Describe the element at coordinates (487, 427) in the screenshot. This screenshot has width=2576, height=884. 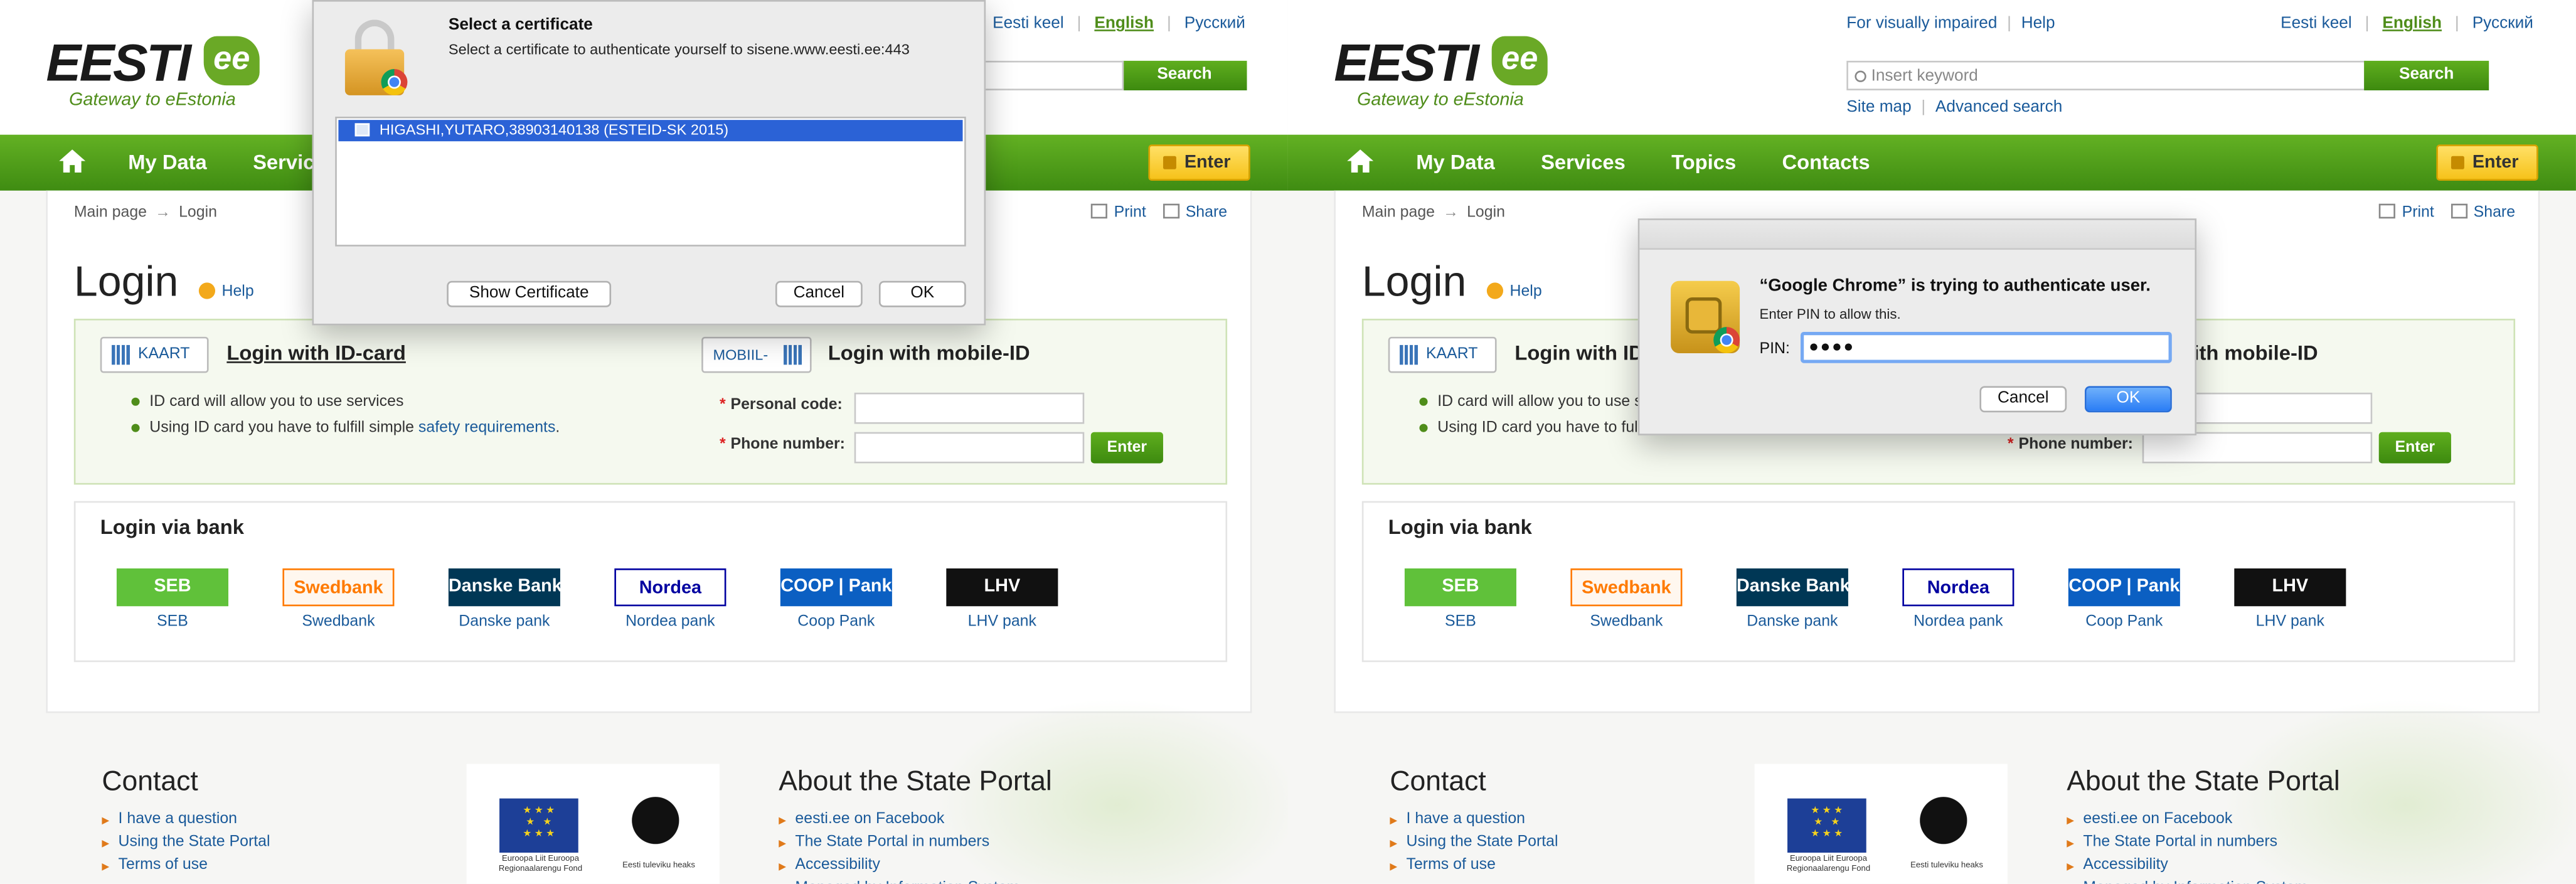
I see `safety-requirements-link: safety requirements` at that location.